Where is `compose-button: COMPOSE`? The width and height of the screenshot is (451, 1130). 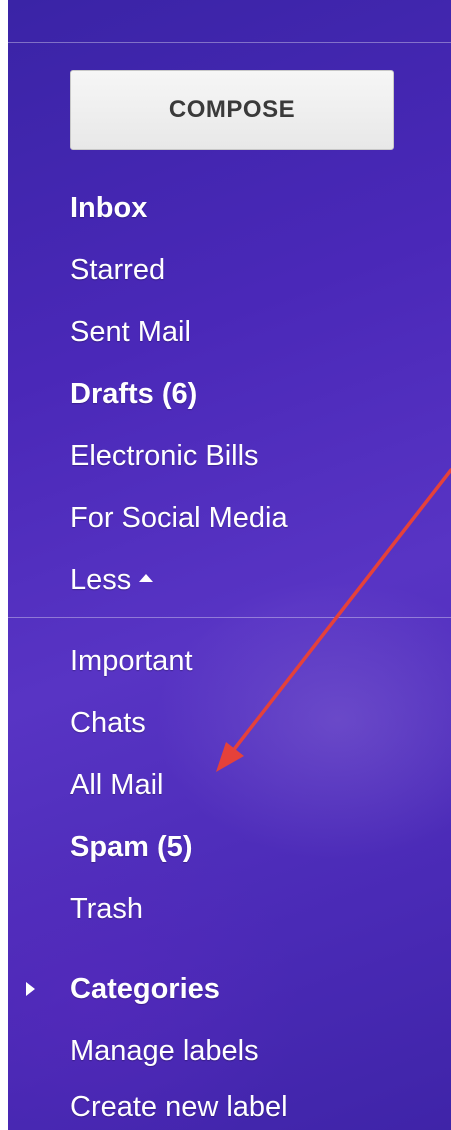 compose-button: COMPOSE is located at coordinates (232, 110).